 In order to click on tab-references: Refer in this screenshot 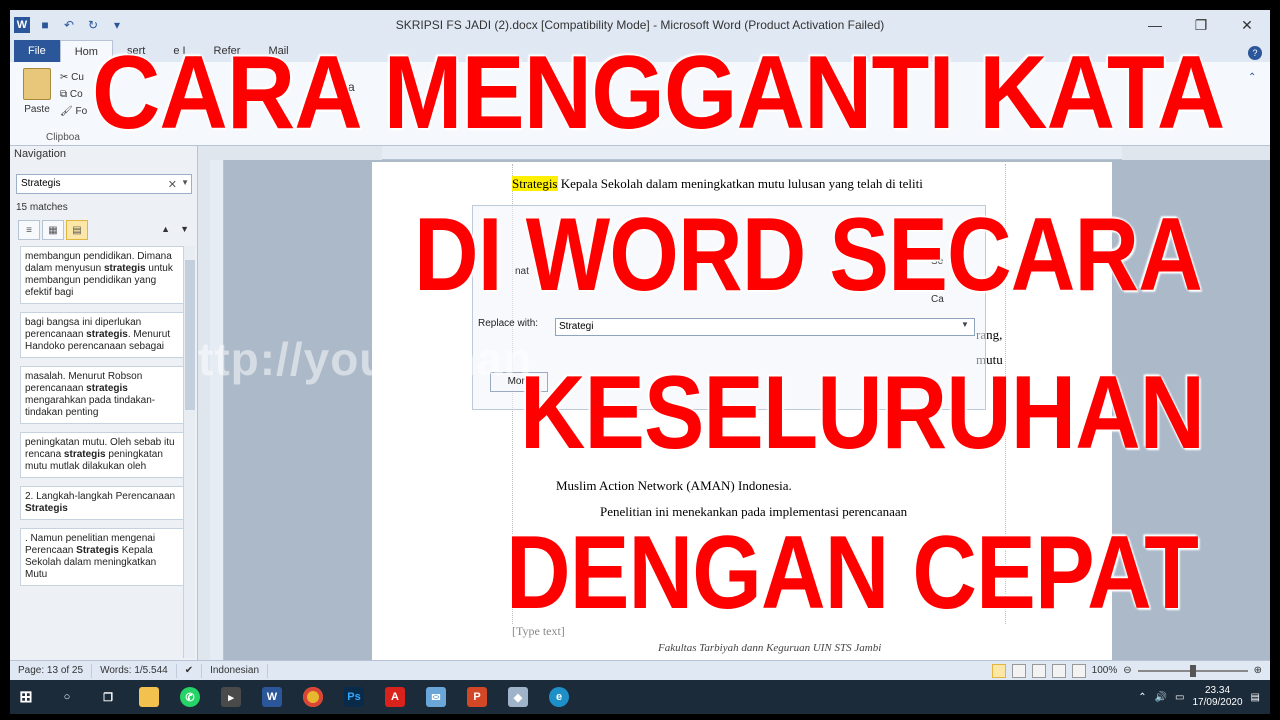, I will do `click(227, 51)`.